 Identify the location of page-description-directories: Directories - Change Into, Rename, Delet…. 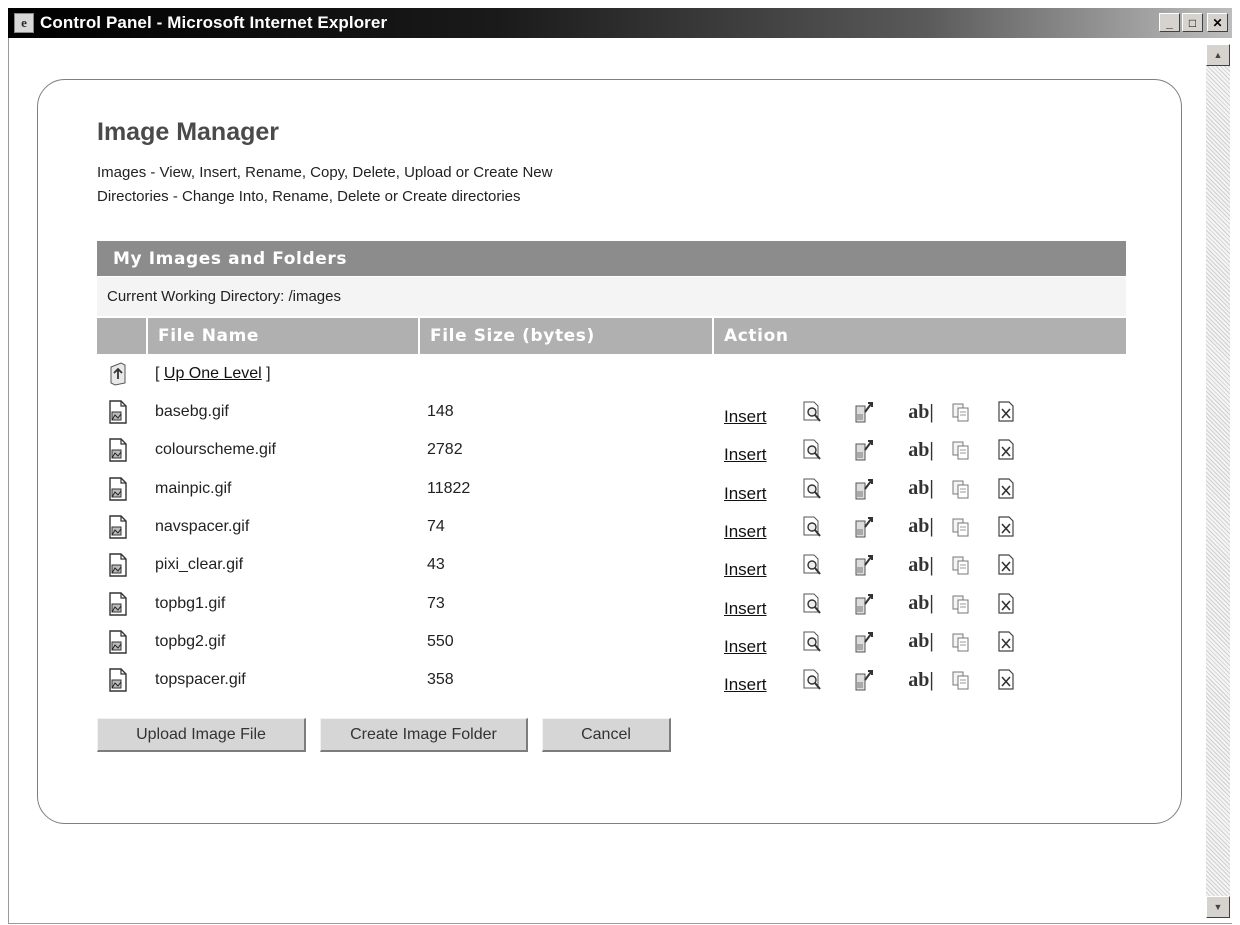
(309, 196).